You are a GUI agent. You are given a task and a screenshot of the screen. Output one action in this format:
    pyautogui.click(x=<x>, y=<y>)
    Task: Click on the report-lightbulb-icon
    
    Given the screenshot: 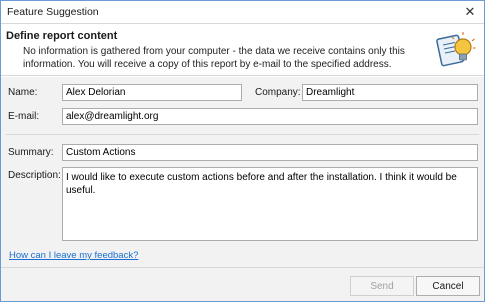 What is the action you would take?
    pyautogui.click(x=456, y=49)
    